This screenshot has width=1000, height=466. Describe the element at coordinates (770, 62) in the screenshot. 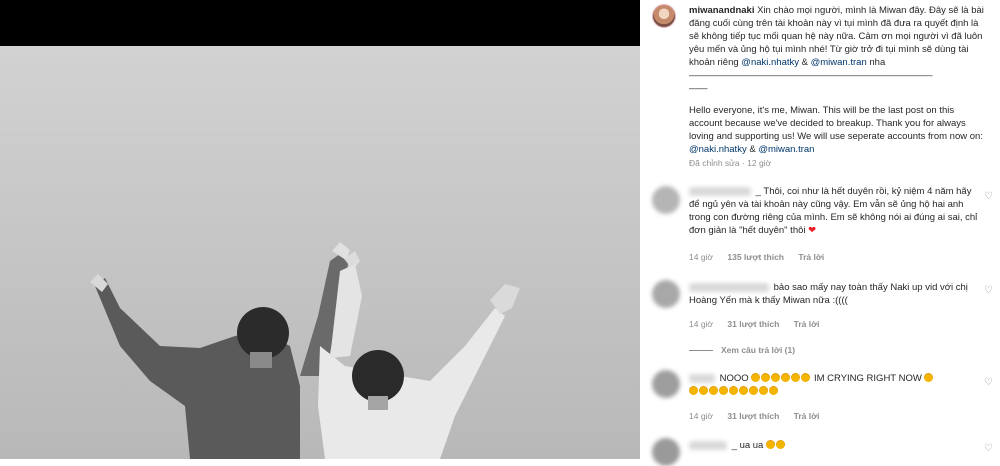

I see `mention-naki: @naki.nhatky` at that location.